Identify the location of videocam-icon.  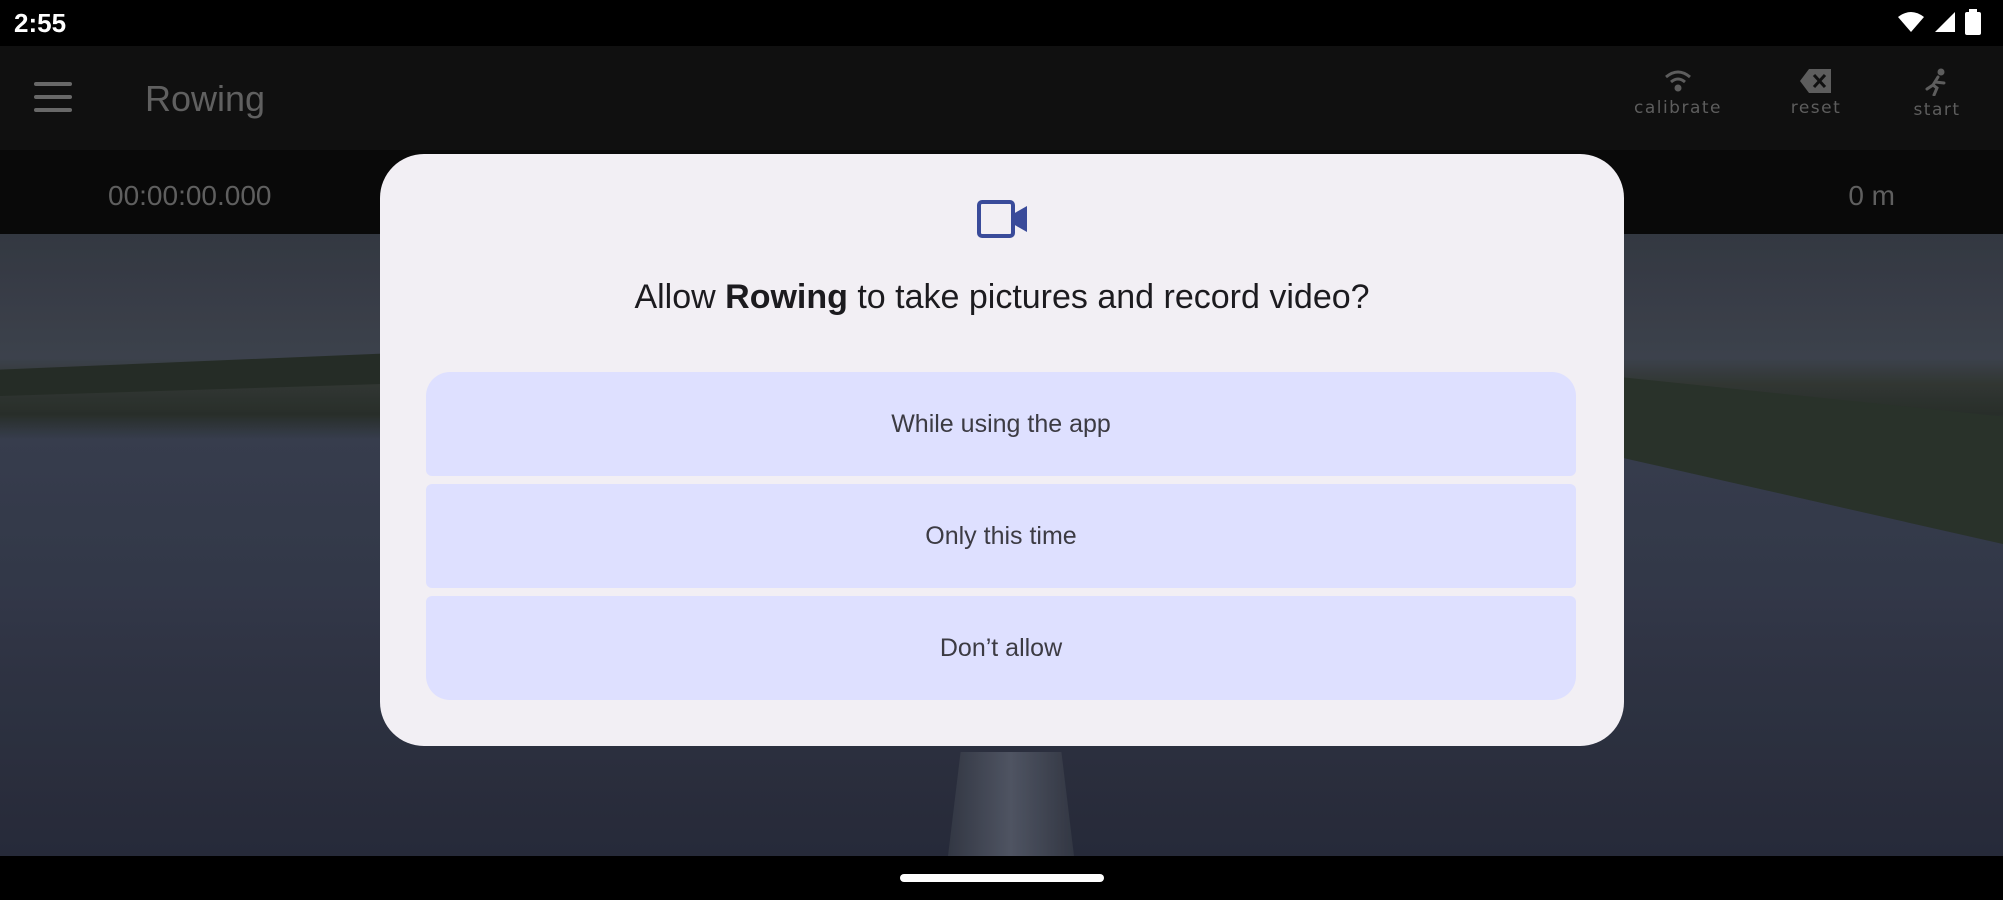
(1002, 219).